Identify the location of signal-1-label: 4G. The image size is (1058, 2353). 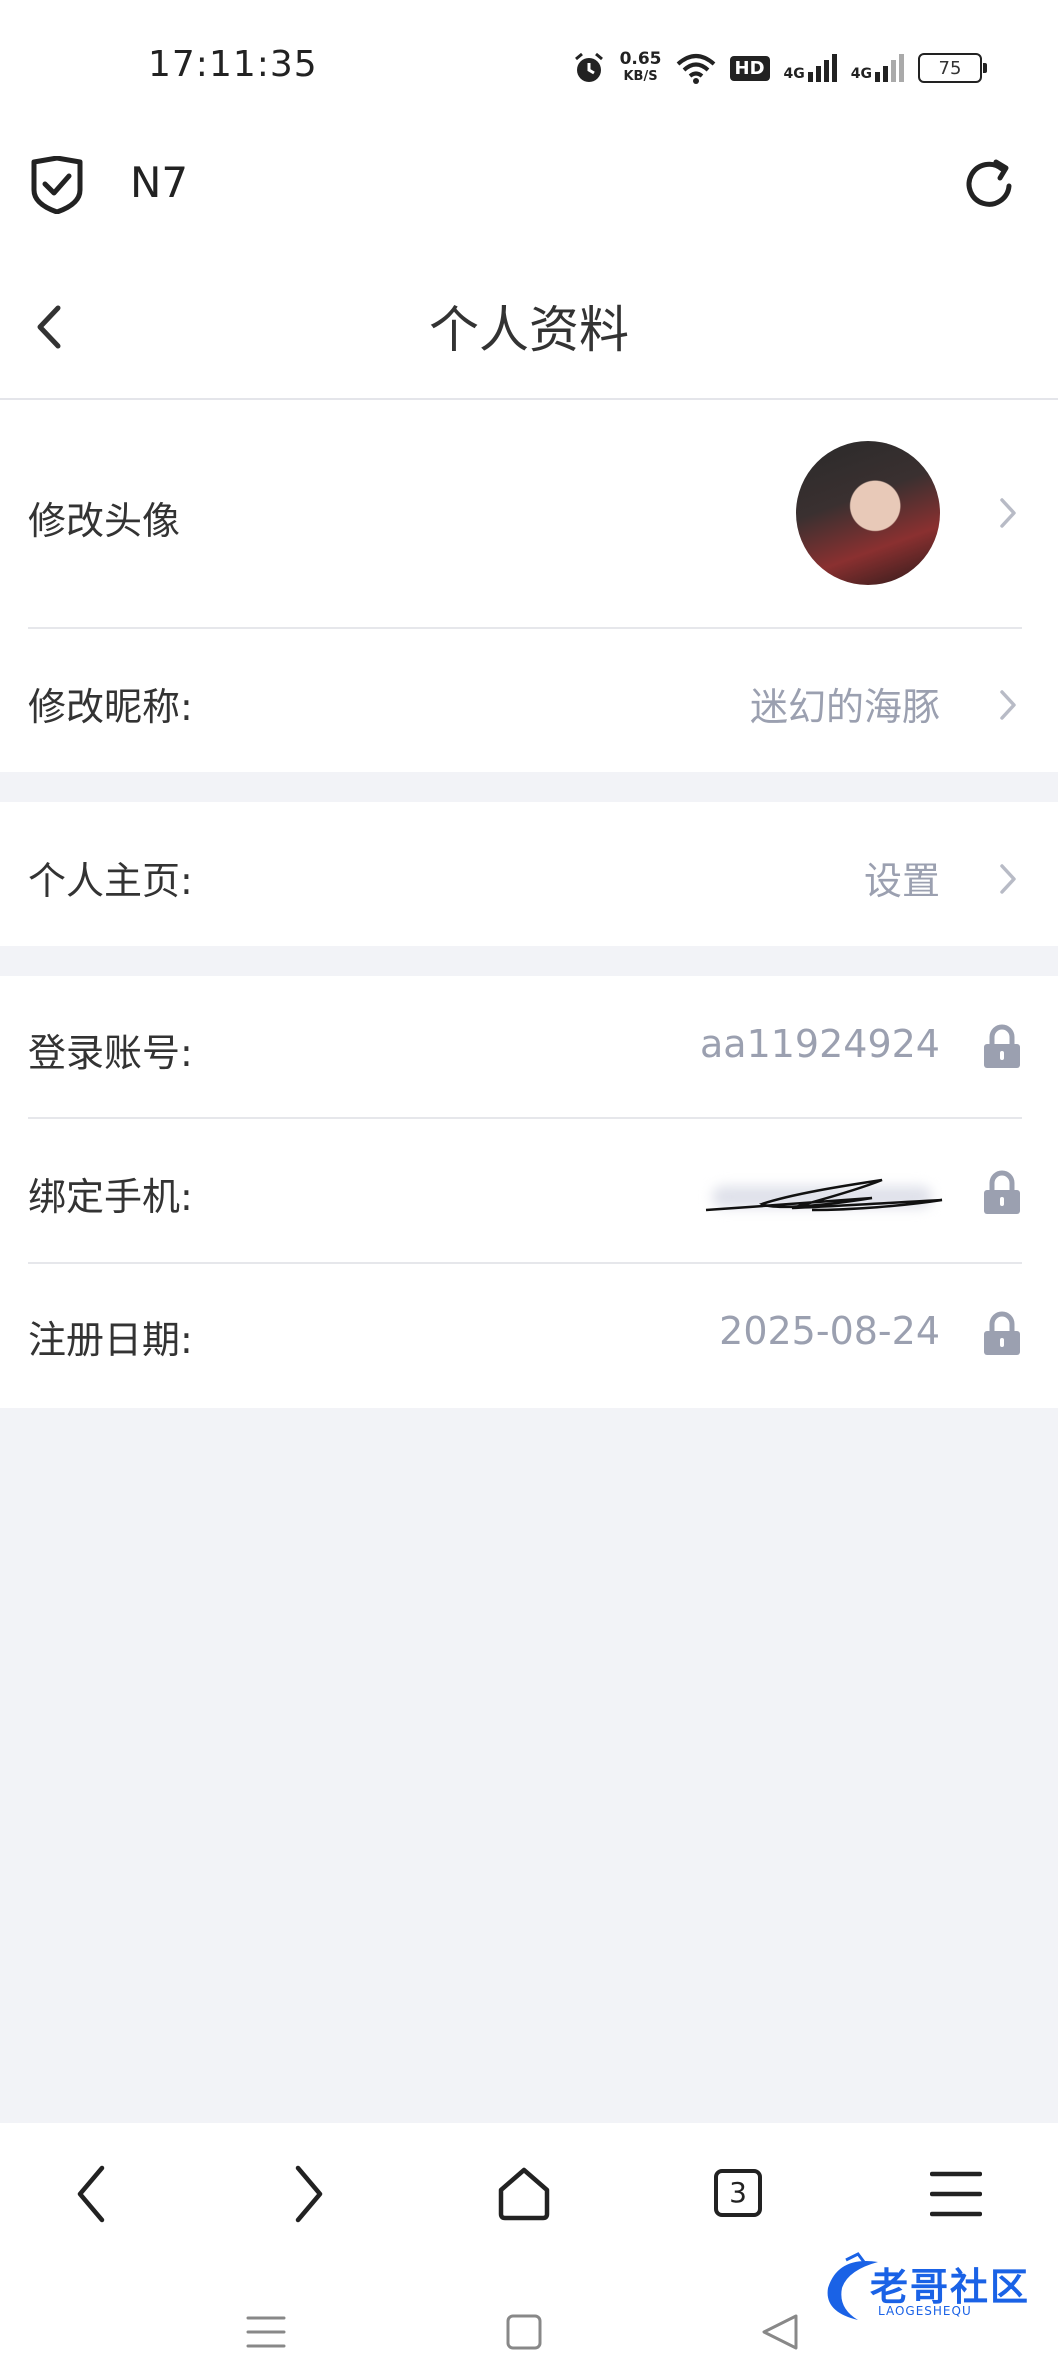
(794, 74).